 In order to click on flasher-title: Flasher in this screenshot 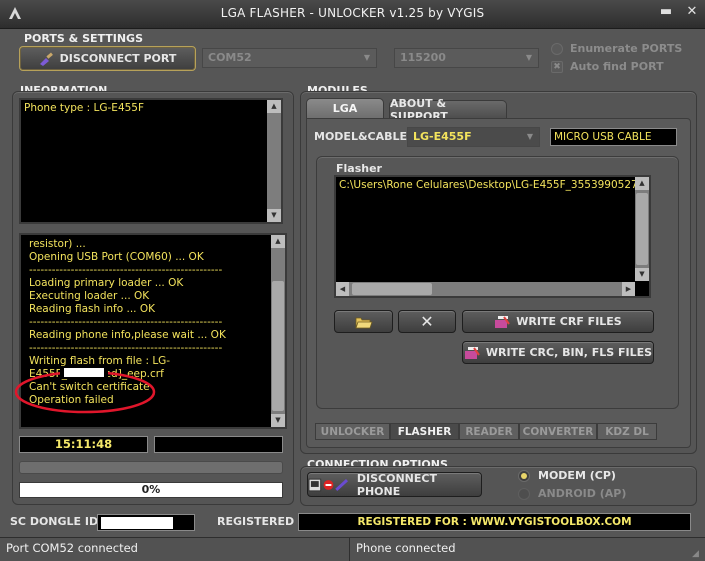, I will do `click(359, 168)`.